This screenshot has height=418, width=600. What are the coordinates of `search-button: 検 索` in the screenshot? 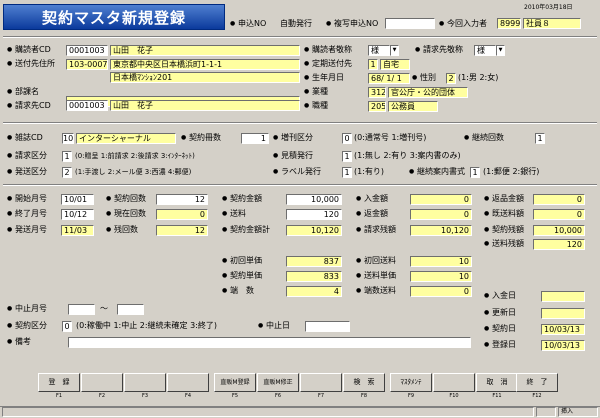 It's located at (364, 382).